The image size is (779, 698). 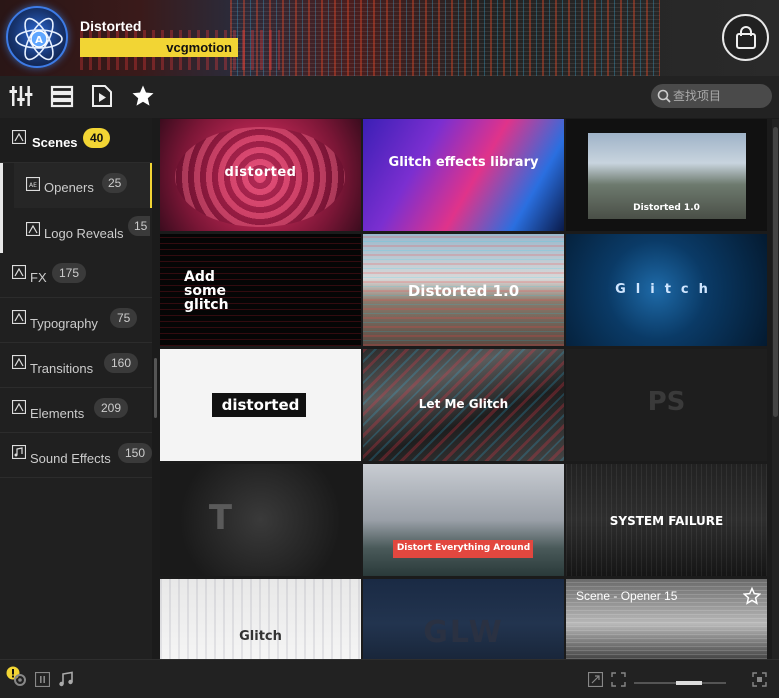 I want to click on category-label: FX, so click(x=38, y=277).